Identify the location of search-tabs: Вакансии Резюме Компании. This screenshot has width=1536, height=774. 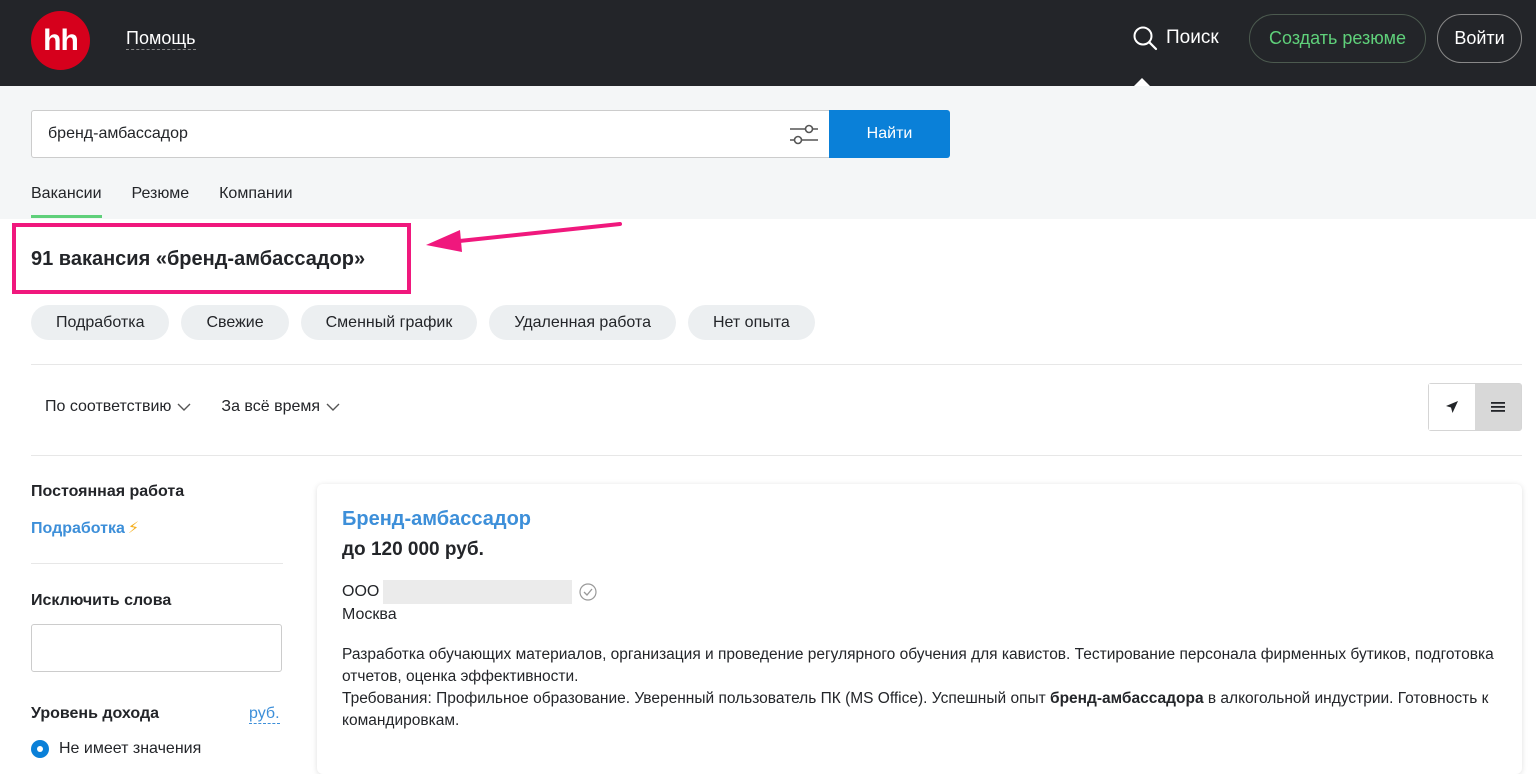
(177, 201).